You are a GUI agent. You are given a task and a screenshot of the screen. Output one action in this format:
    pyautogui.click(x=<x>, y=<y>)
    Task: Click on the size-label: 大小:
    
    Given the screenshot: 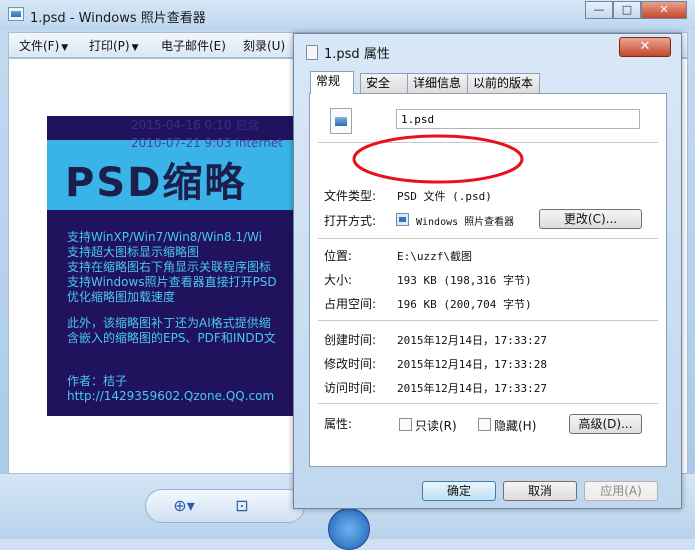 What is the action you would take?
    pyautogui.click(x=338, y=280)
    